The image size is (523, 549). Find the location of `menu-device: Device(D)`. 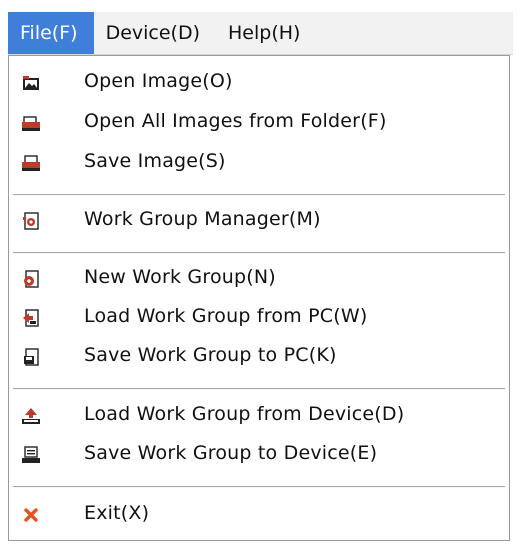

menu-device: Device(D) is located at coordinates (155, 33).